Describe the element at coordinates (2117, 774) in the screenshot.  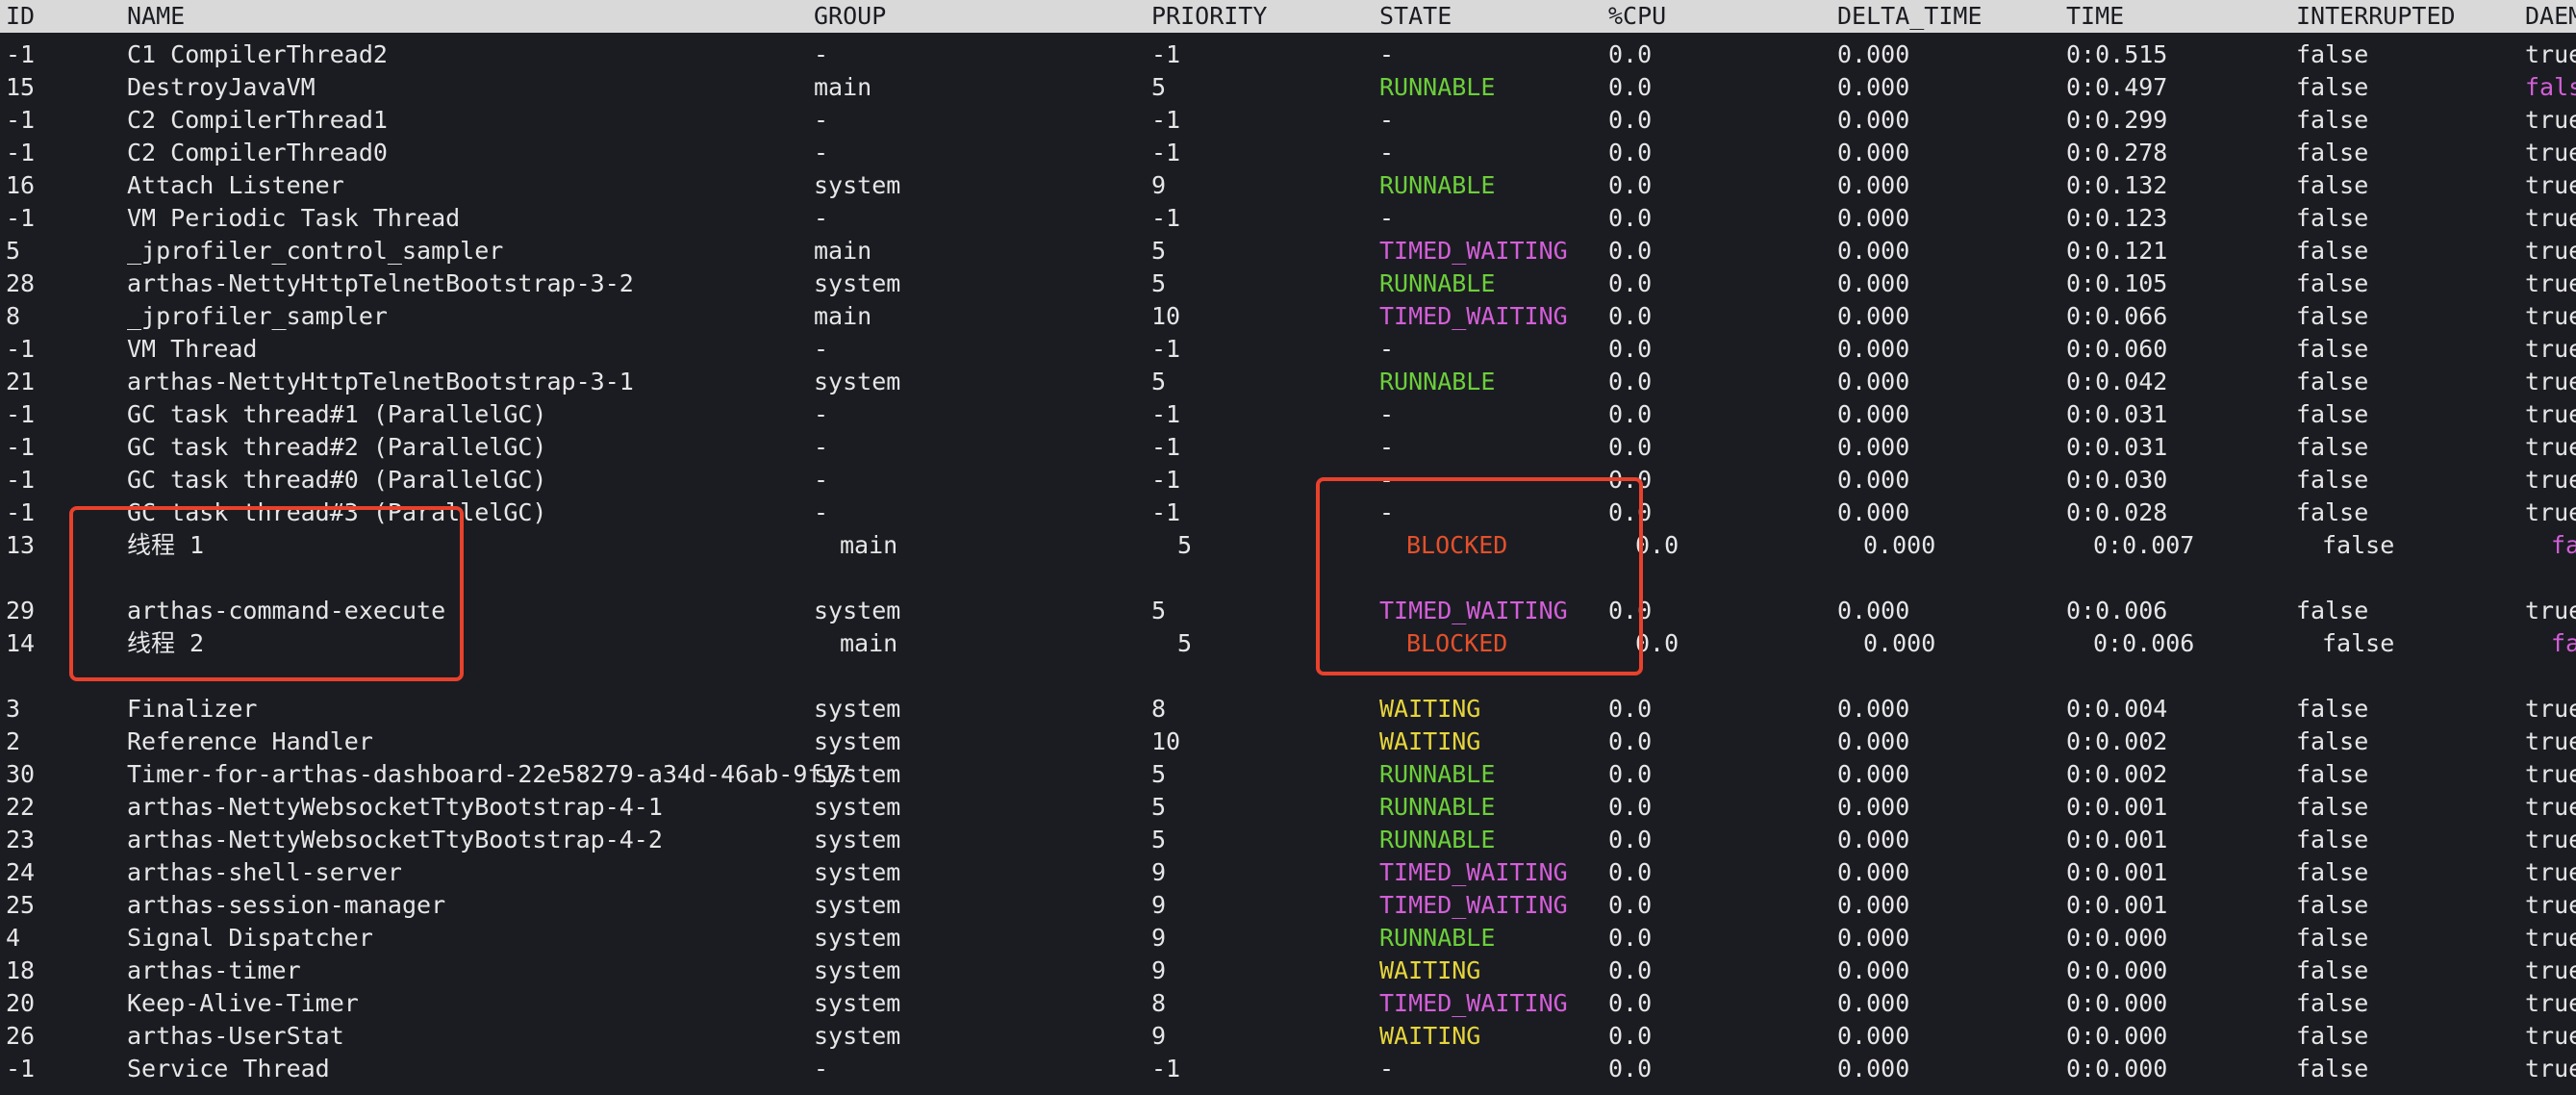
I see `cell-time: 0:0.002` at that location.